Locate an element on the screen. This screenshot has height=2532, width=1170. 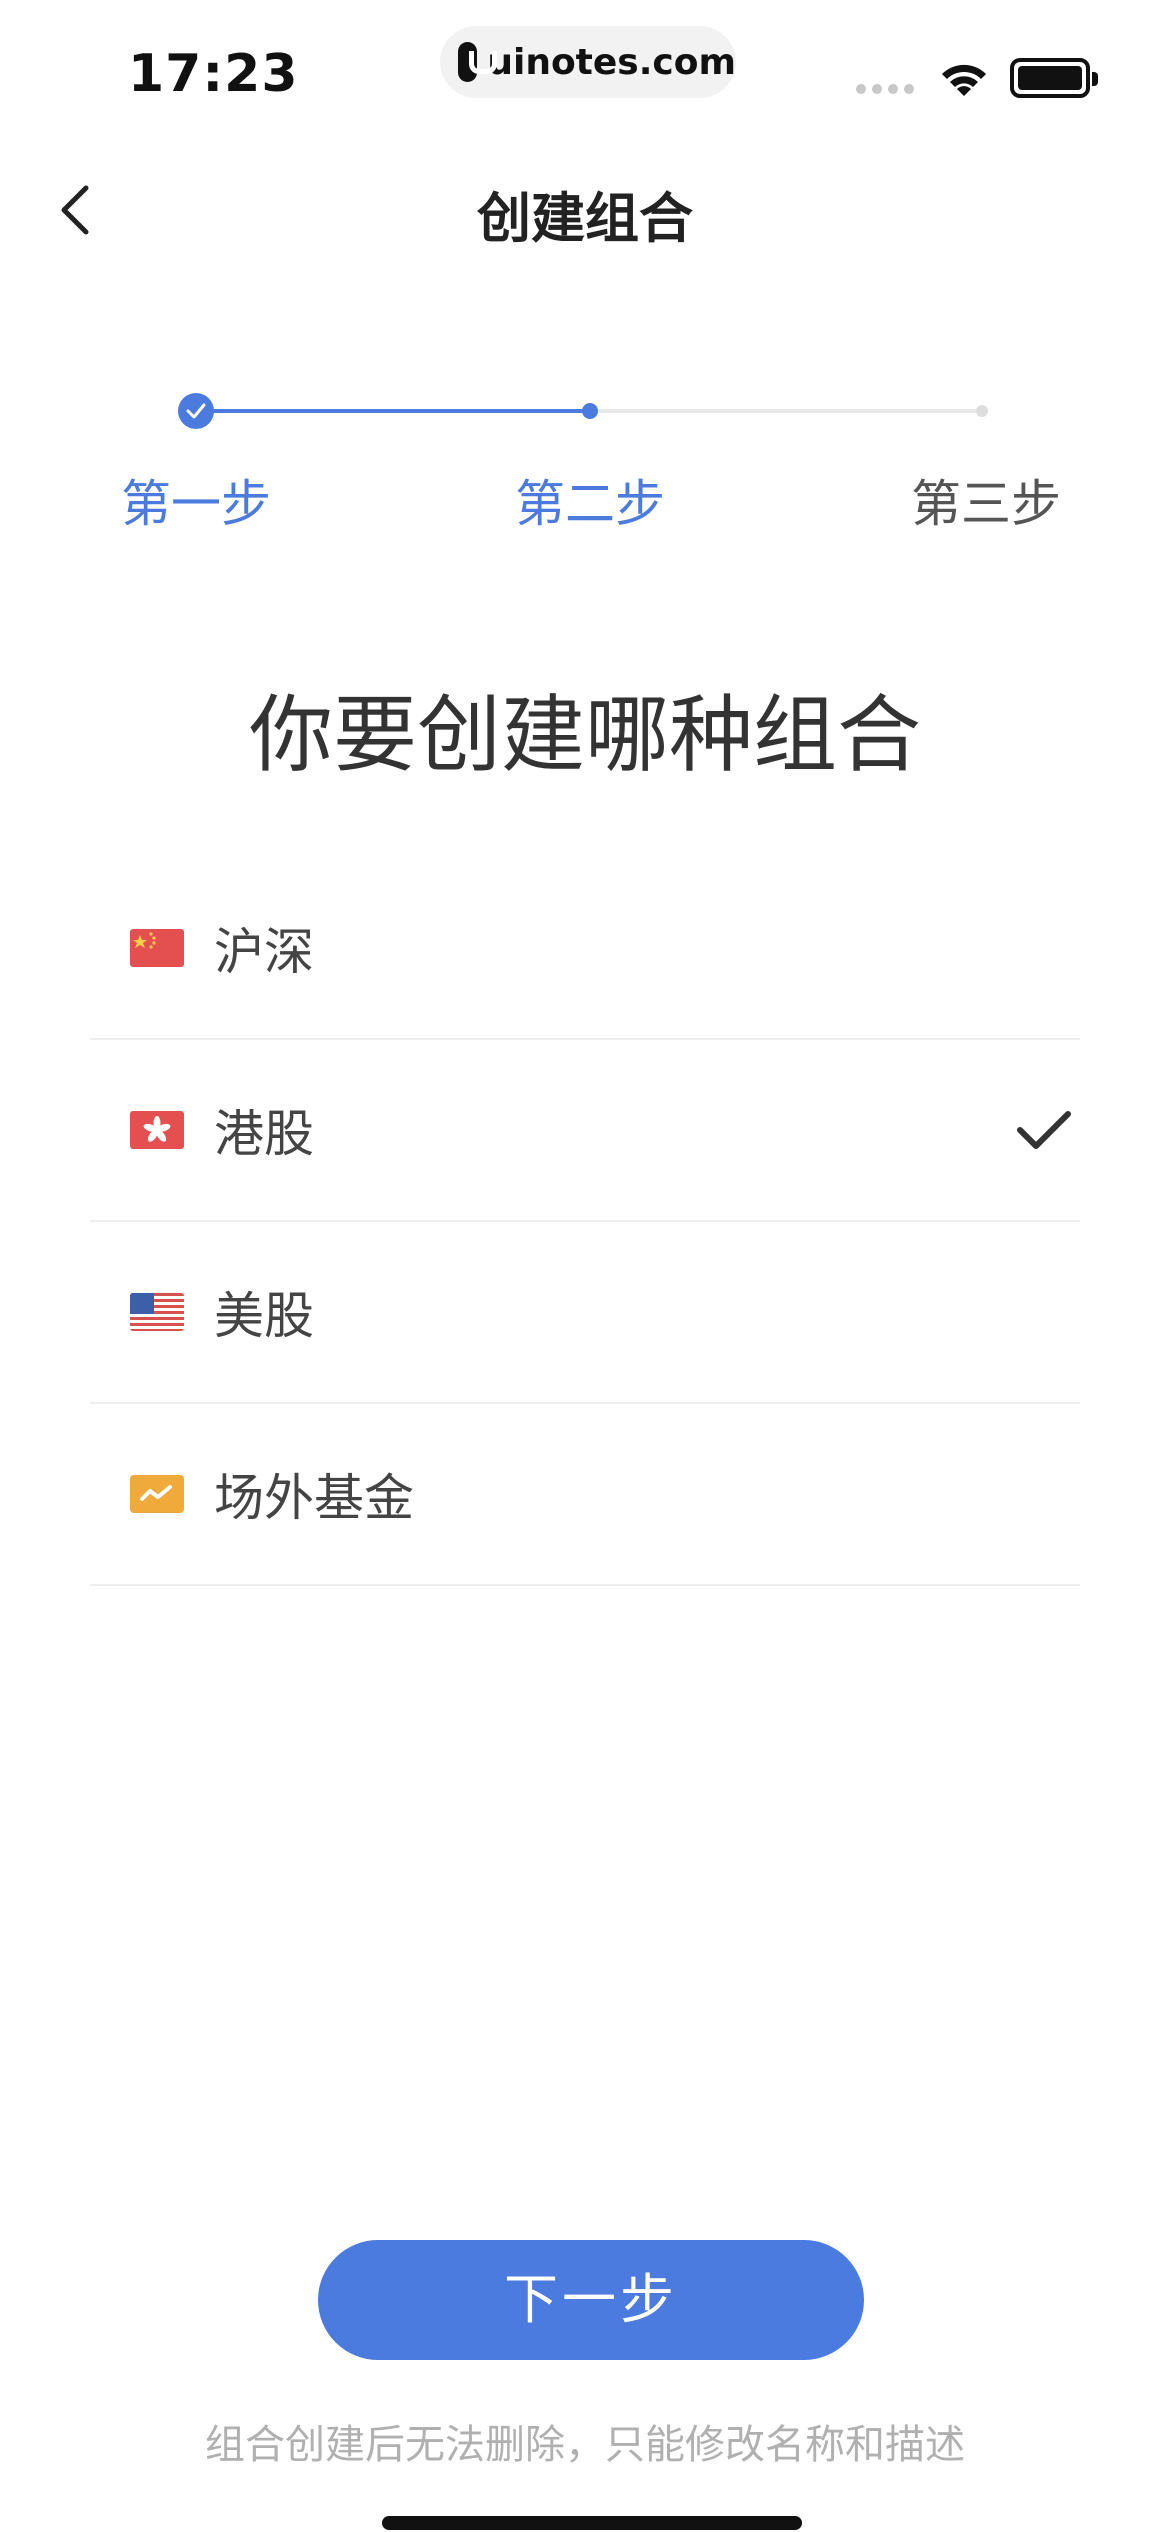
next-step-button: 下一步 is located at coordinates (591, 2300).